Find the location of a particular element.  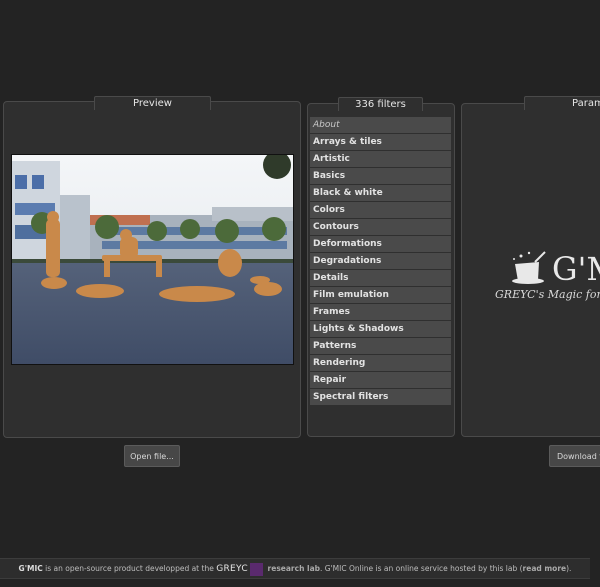

filter-category-contours: Contours is located at coordinates (380, 227).